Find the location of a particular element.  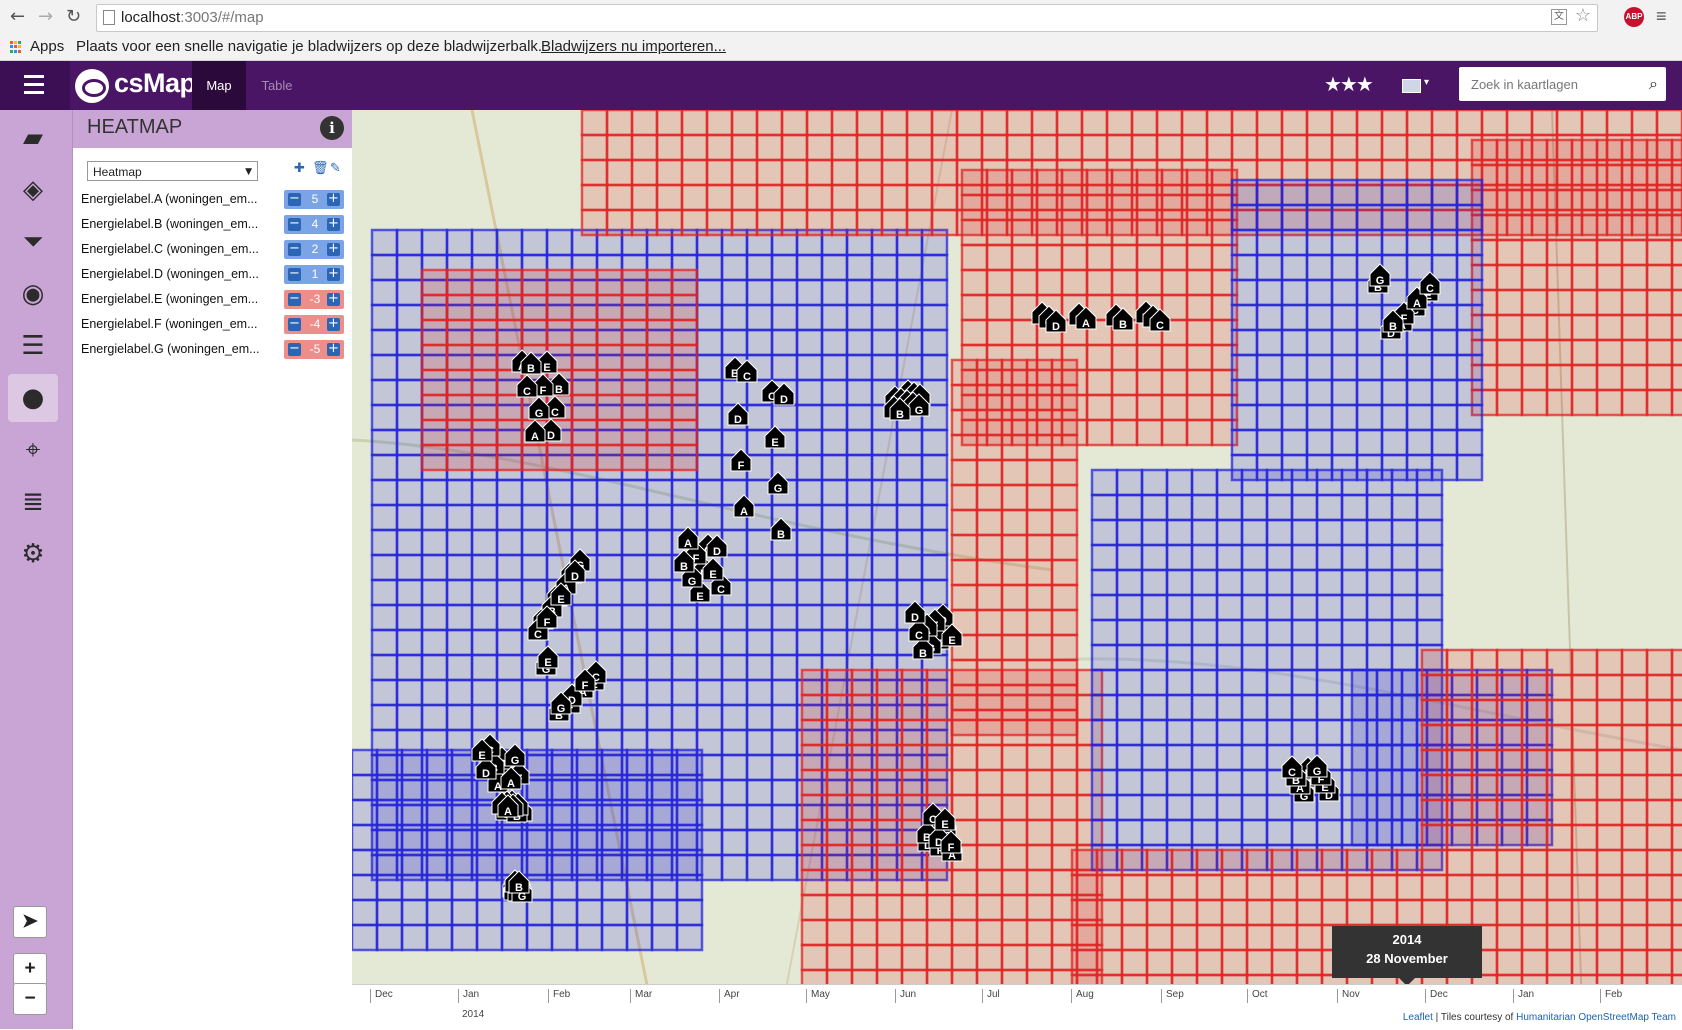

translate-icon: 文 is located at coordinates (1559, 17).